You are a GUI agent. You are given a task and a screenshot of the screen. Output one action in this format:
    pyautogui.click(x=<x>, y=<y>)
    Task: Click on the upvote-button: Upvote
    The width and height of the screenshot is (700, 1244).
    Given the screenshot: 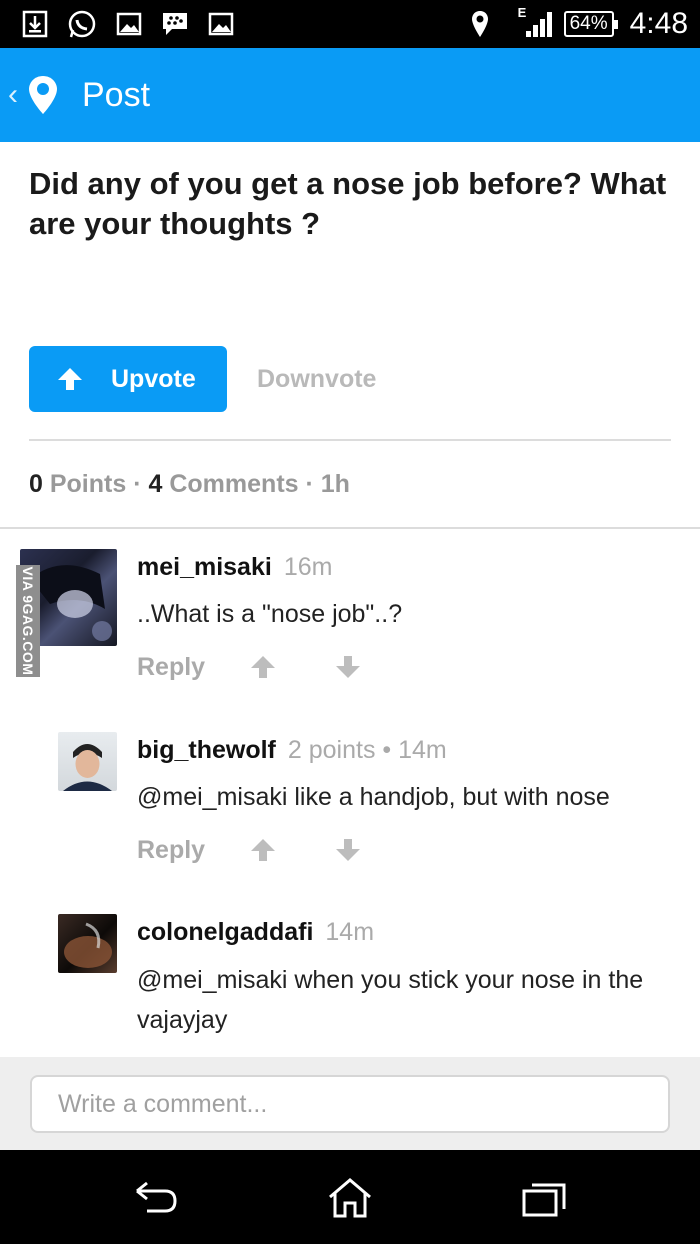 What is the action you would take?
    pyautogui.click(x=128, y=379)
    